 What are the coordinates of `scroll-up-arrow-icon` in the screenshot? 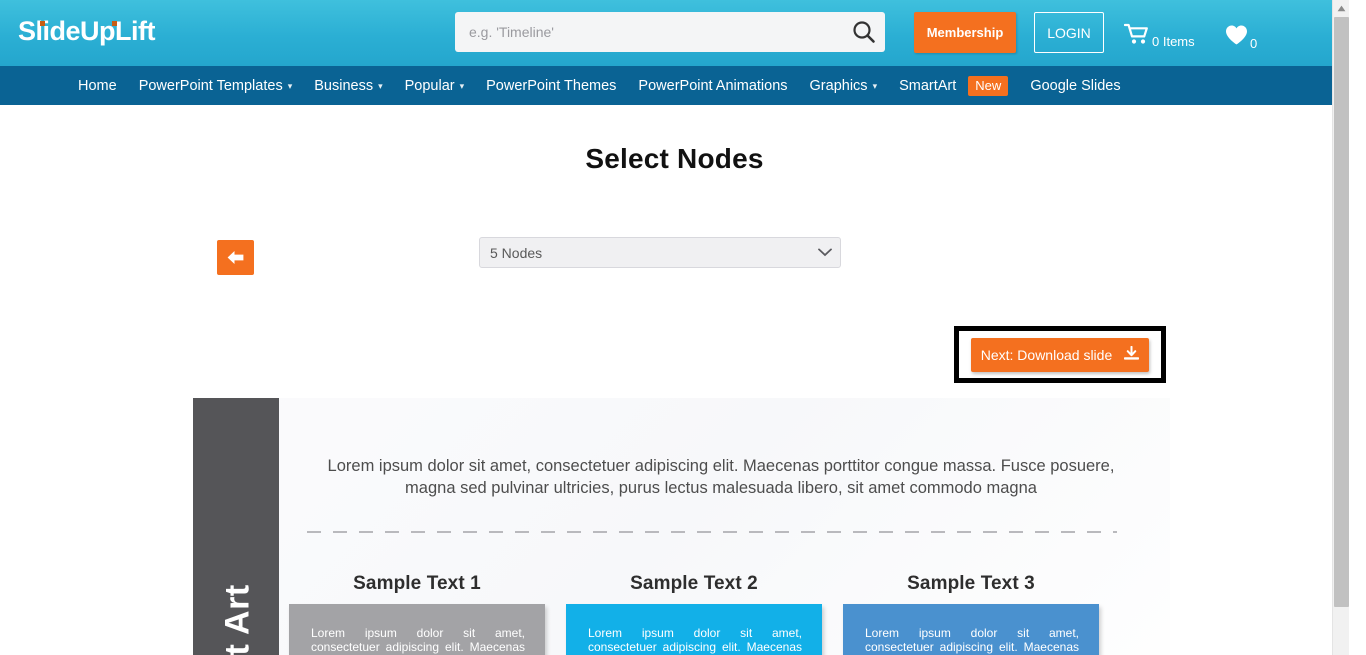 It's located at (1341, 8).